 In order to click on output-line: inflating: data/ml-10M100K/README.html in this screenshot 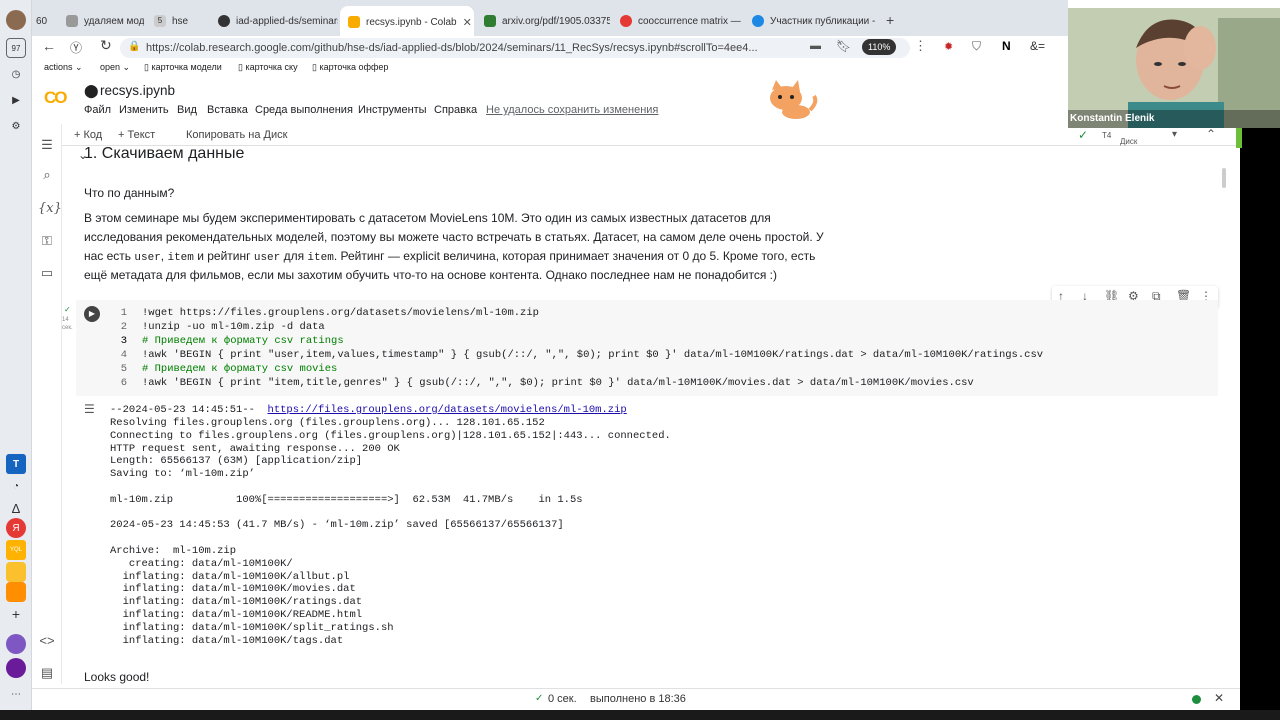, I will do `click(236, 615)`.